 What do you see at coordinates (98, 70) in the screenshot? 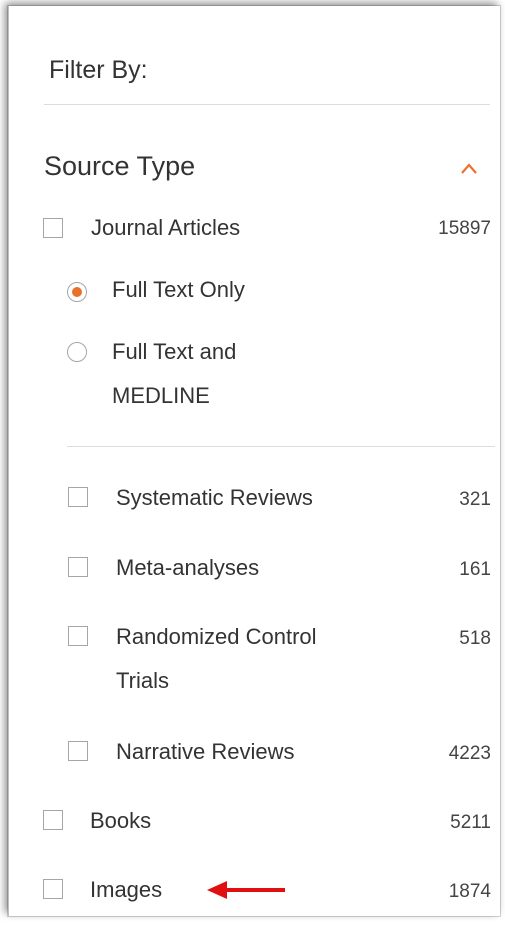
I see `filter-heading: Filter By:` at bounding box center [98, 70].